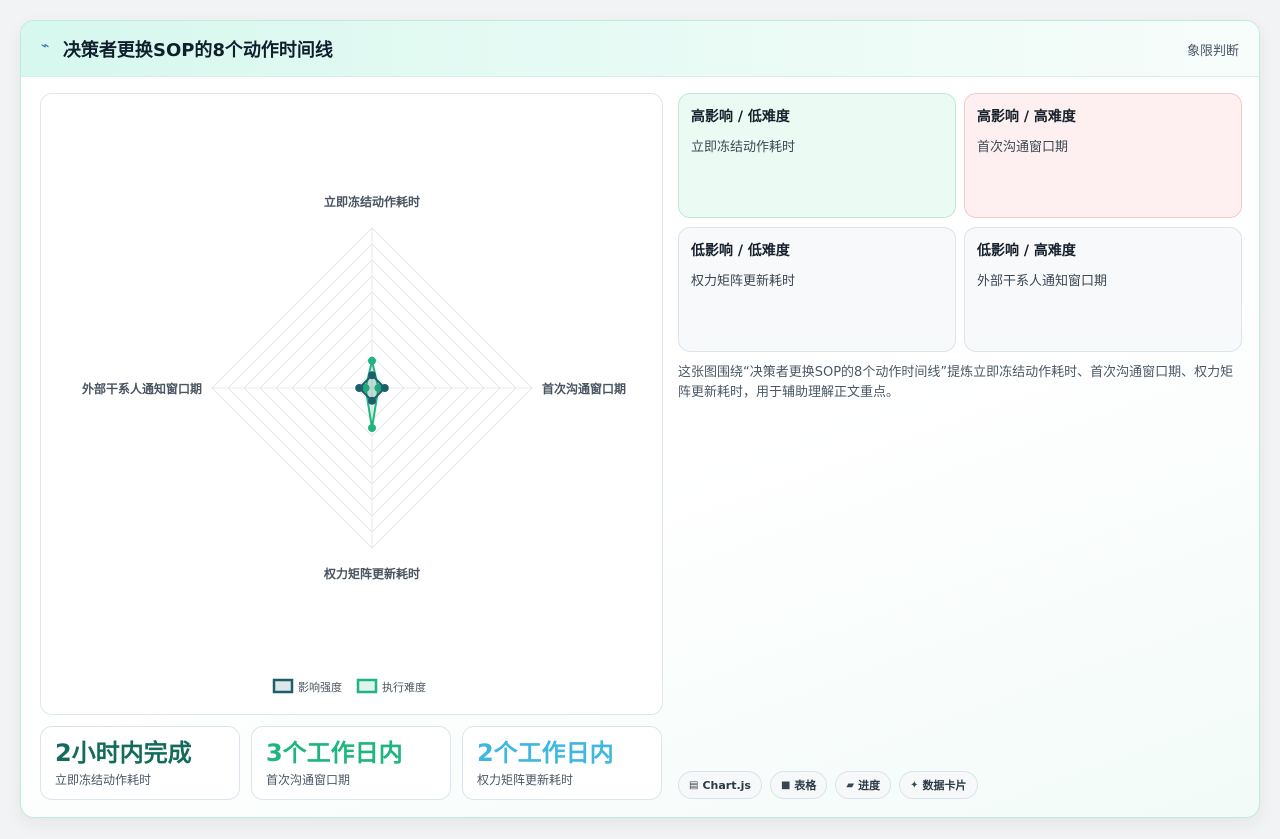 This screenshot has height=839, width=1280. I want to click on stat-label: 权力矩阵更新耗时, so click(525, 780).